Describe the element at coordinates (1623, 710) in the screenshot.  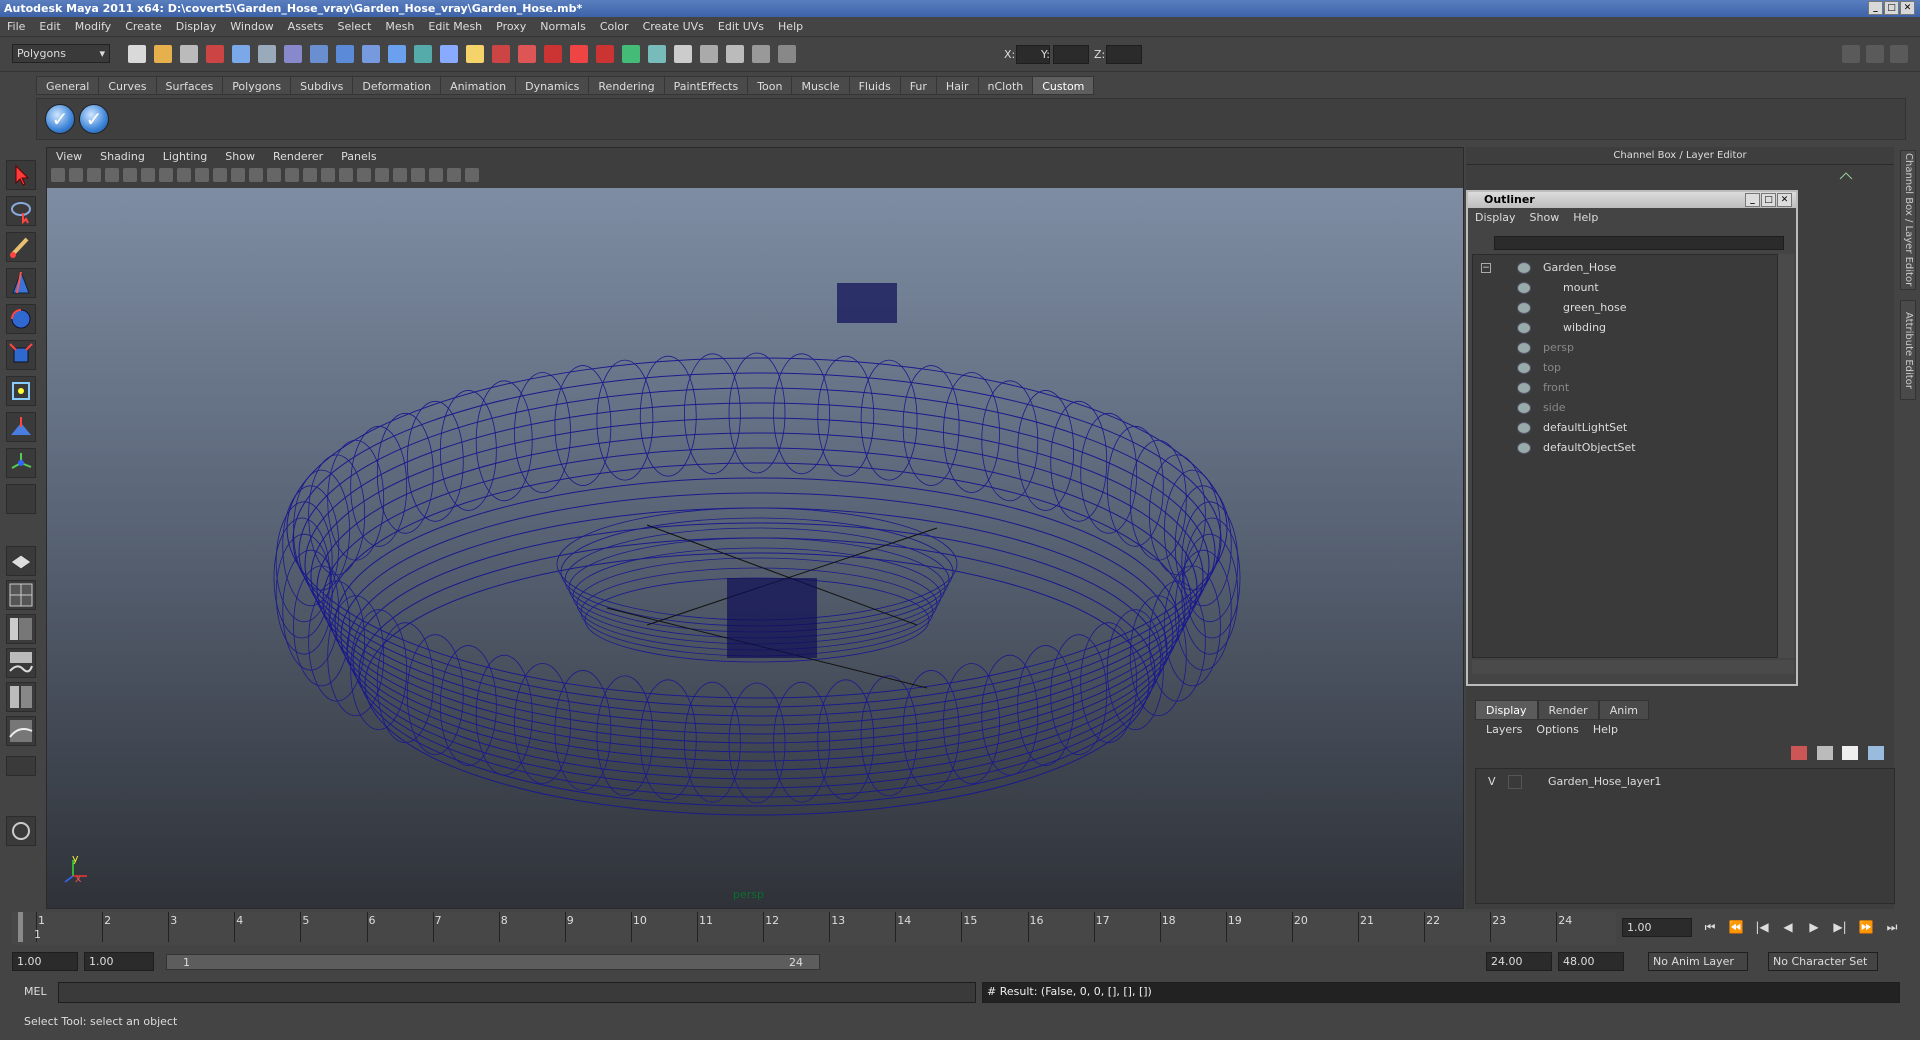
I see `layer-editor-tab-anim: Anim` at that location.